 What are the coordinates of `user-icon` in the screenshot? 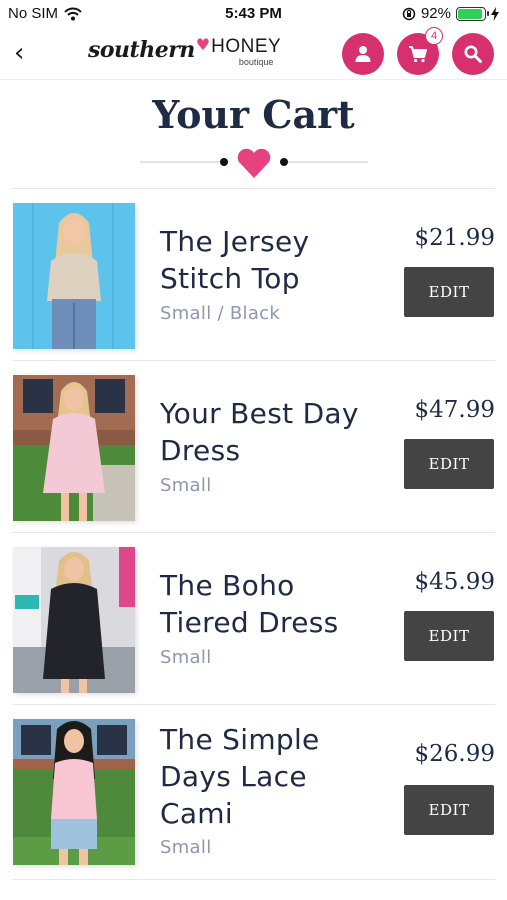 It's located at (363, 54).